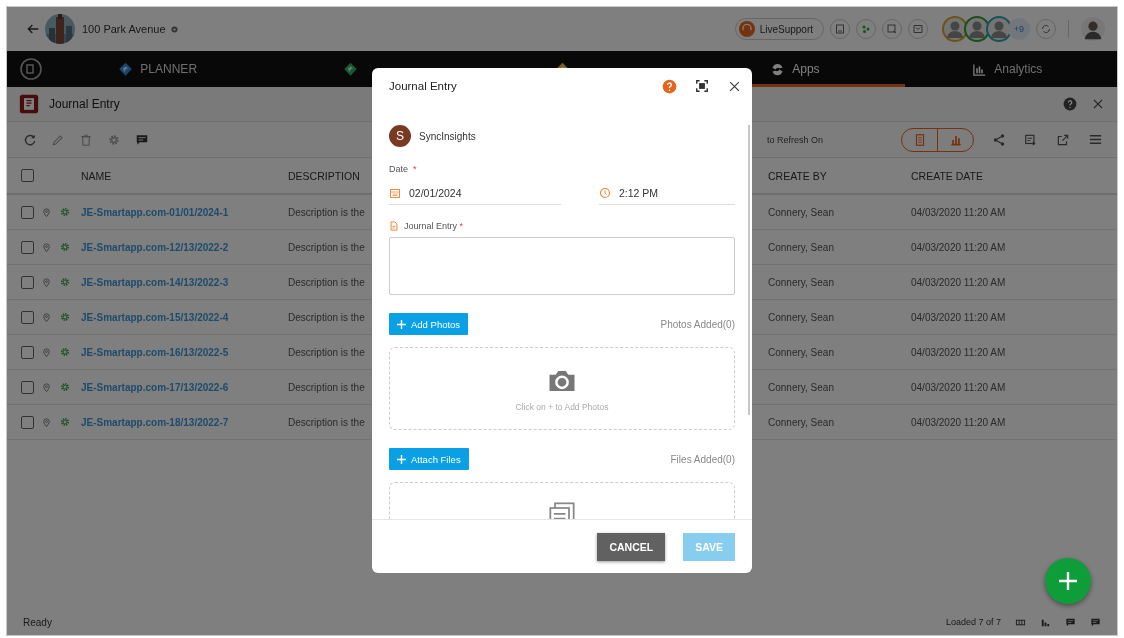  I want to click on author-name: SyncInsights, so click(447, 136).